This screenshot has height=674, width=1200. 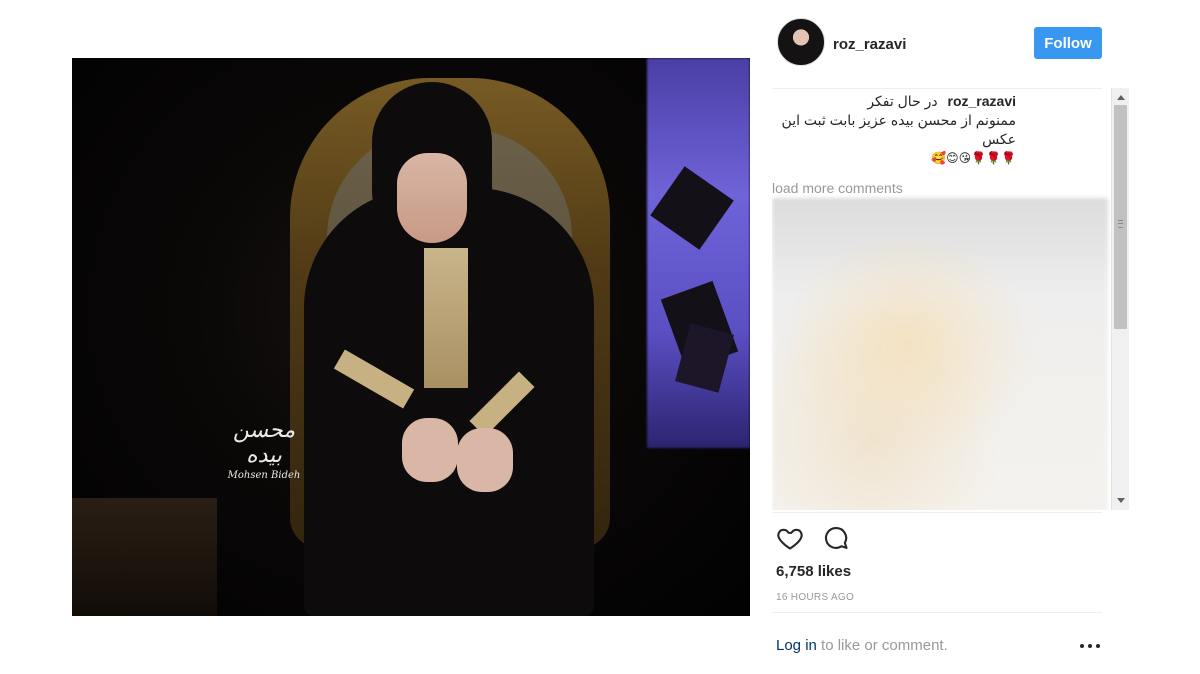 I want to click on header-username: roz_razavi, so click(x=869, y=44).